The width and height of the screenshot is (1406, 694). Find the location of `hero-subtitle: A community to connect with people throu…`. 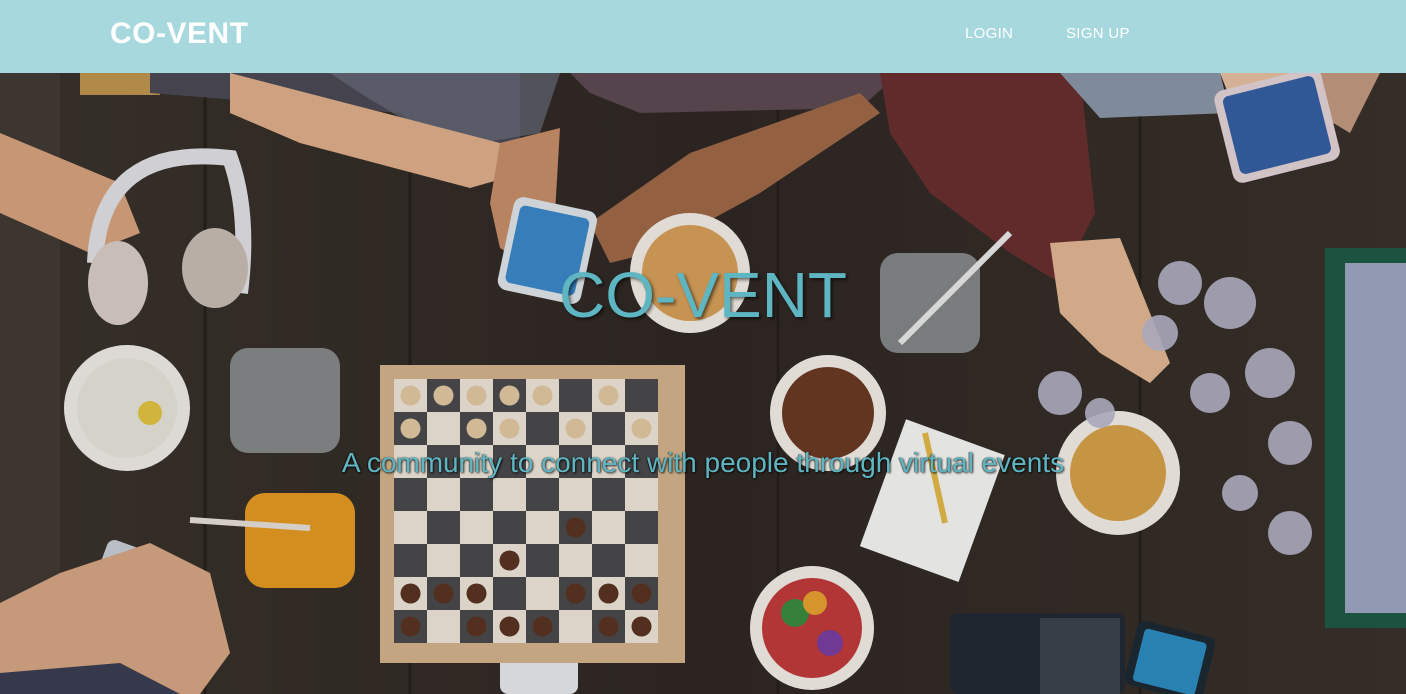

hero-subtitle: A community to connect with people throu… is located at coordinates (703, 462).